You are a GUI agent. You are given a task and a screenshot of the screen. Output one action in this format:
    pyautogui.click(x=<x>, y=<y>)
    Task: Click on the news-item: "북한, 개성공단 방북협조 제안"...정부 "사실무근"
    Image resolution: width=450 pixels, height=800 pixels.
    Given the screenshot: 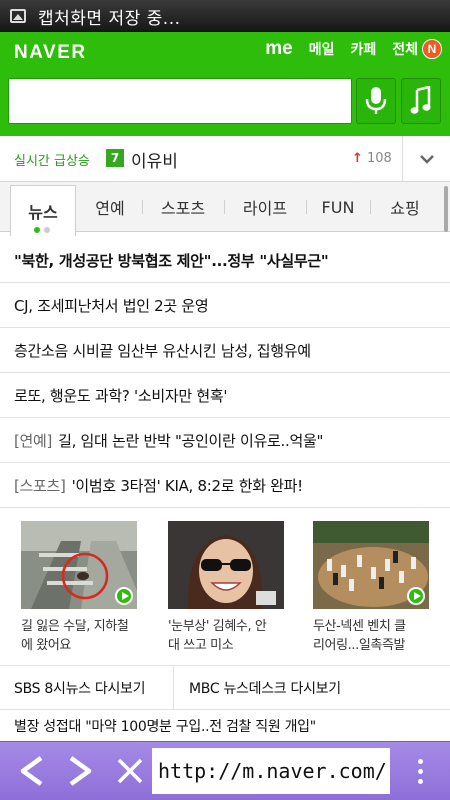 What is the action you would take?
    pyautogui.click(x=225, y=260)
    